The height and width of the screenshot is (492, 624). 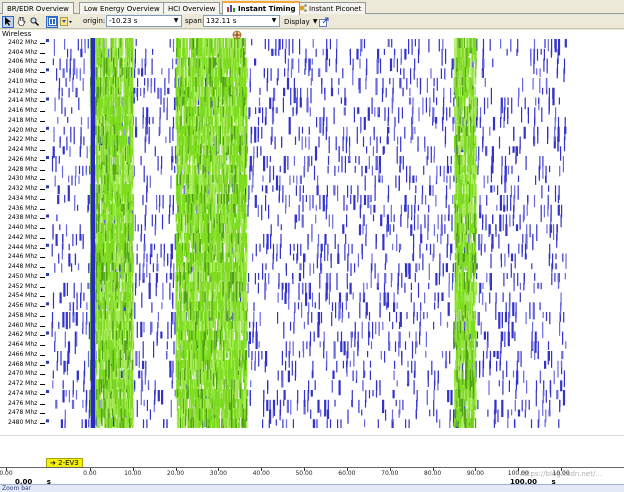 I want to click on span-value: 132.11 s, so click(x=221, y=21).